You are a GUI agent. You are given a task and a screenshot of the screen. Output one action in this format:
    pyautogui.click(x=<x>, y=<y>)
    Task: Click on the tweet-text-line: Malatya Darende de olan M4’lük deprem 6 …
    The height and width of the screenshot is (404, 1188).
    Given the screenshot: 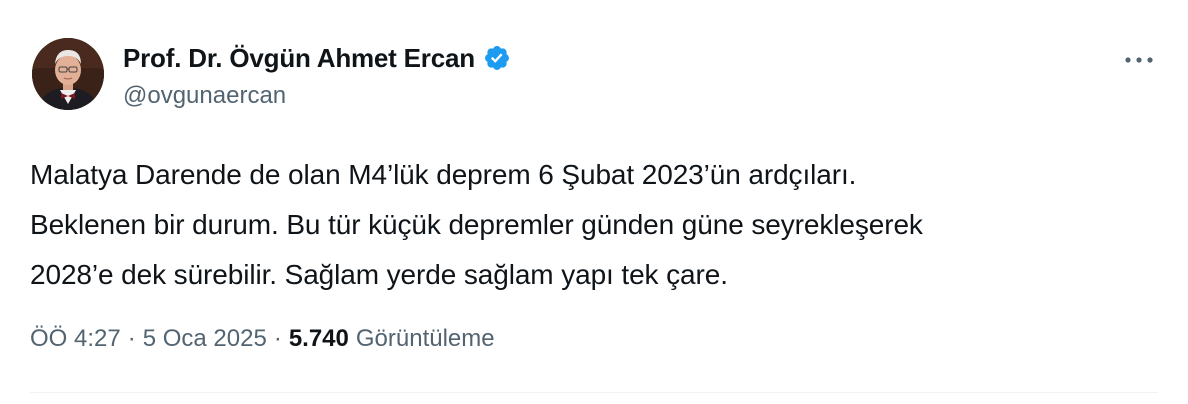 What is the action you would take?
    pyautogui.click(x=443, y=174)
    